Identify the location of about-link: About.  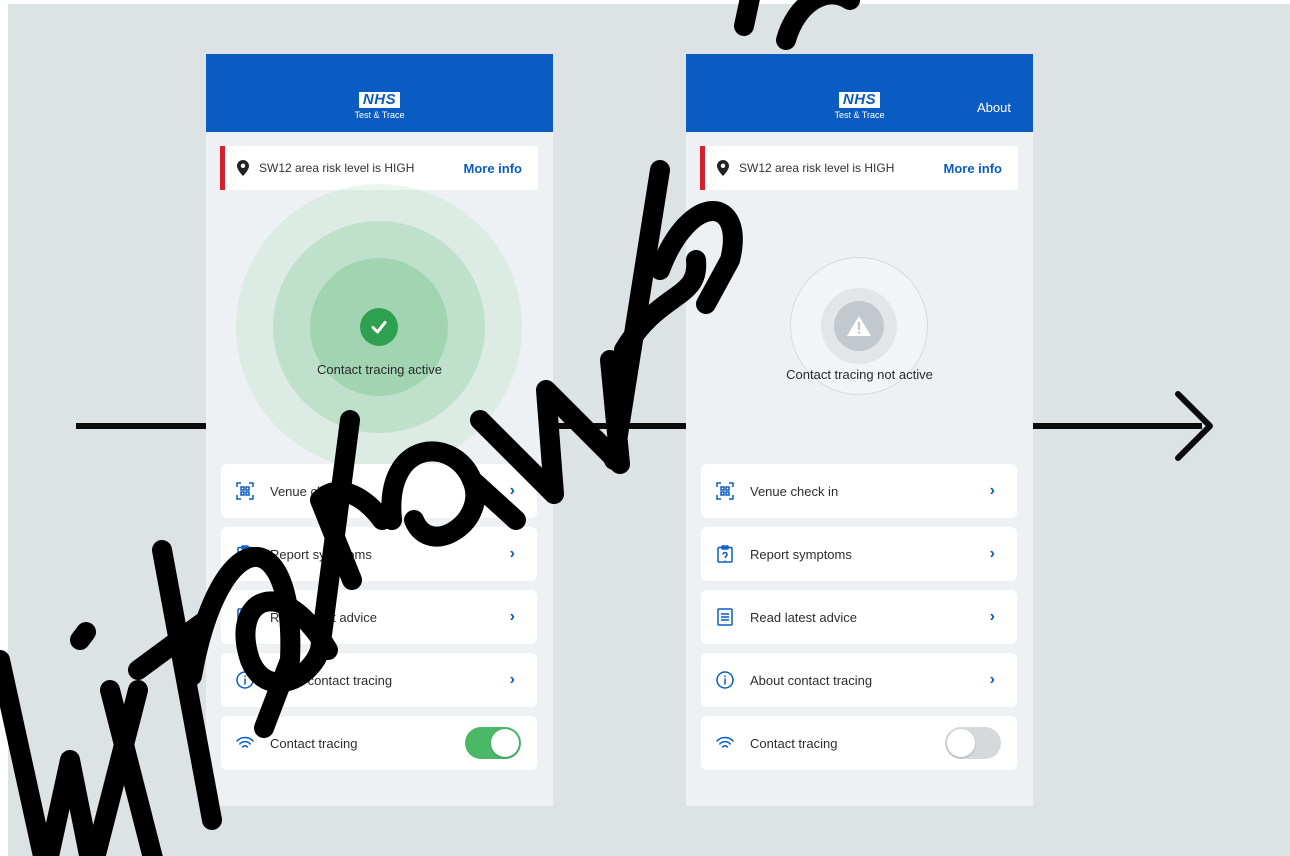
(994, 107).